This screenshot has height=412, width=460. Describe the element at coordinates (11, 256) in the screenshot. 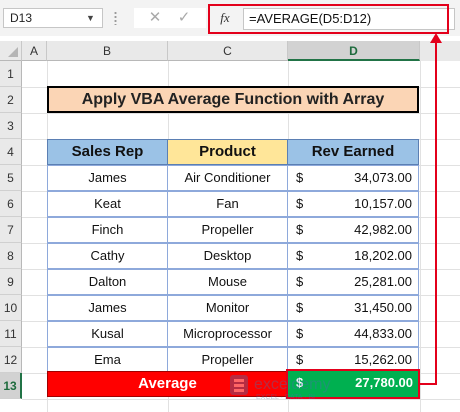

I see `row-header-8: 8` at that location.